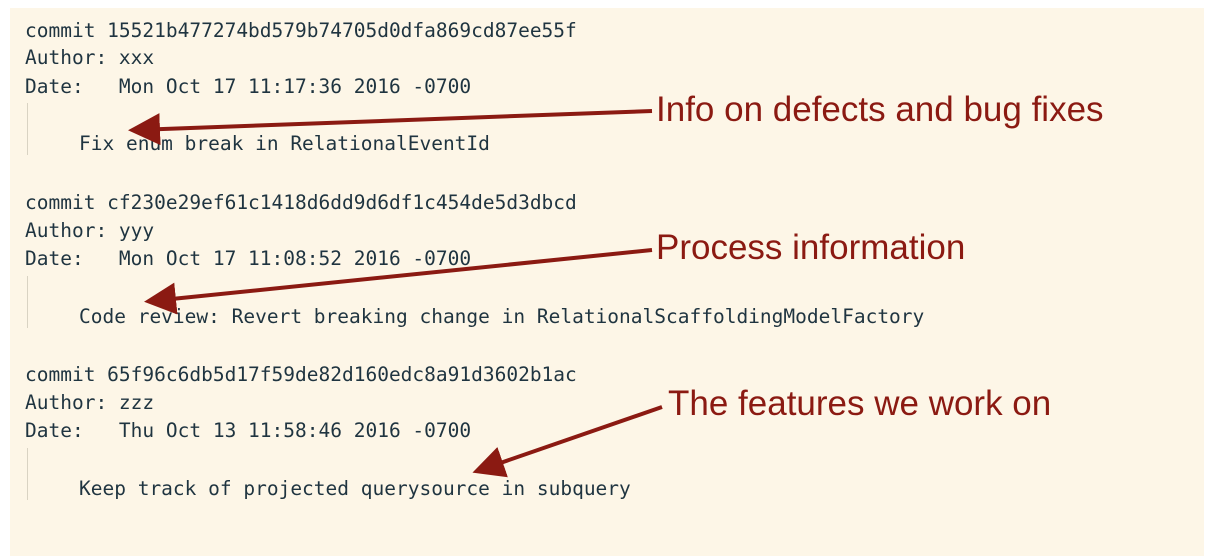  I want to click on annotation-label: Info on defects and bug fixes, so click(880, 109).